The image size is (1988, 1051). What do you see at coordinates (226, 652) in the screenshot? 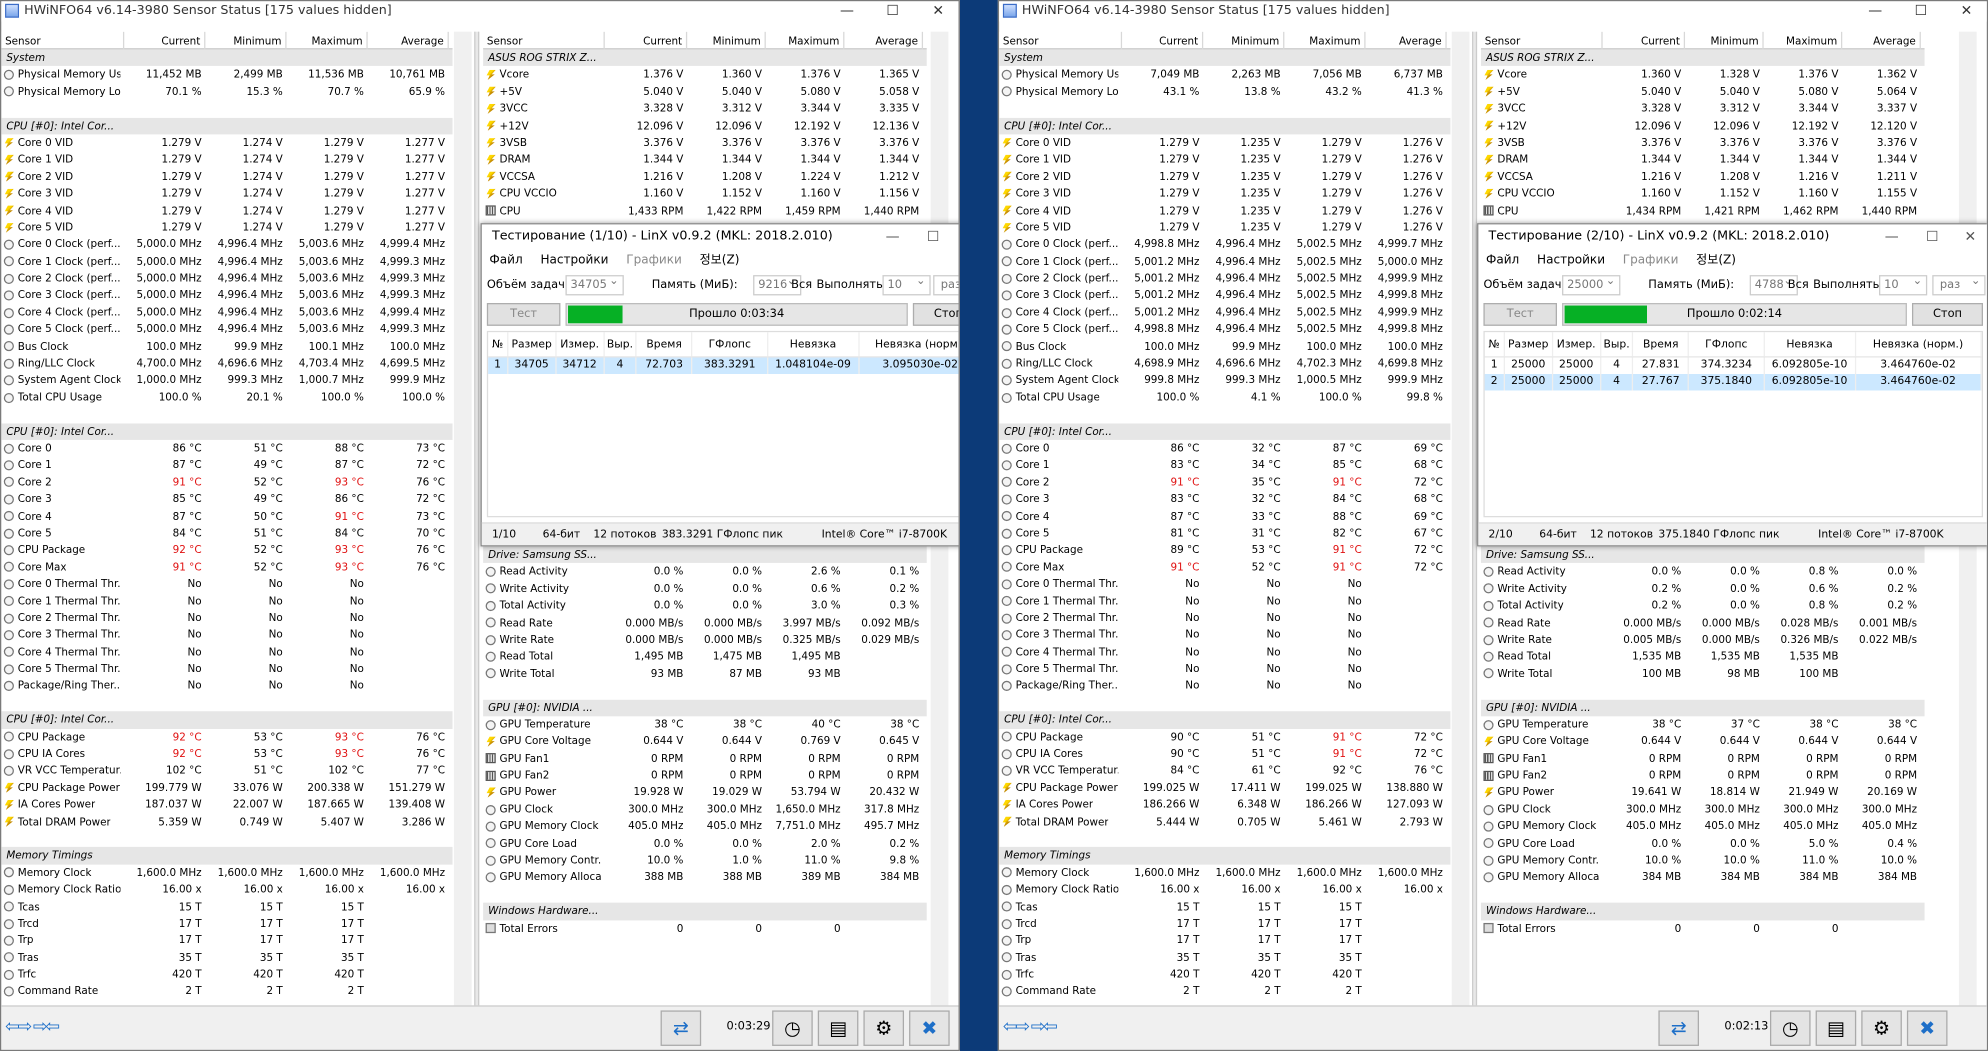
I see `sensor-row: Core 4 Thermal Thr... No No No` at bounding box center [226, 652].